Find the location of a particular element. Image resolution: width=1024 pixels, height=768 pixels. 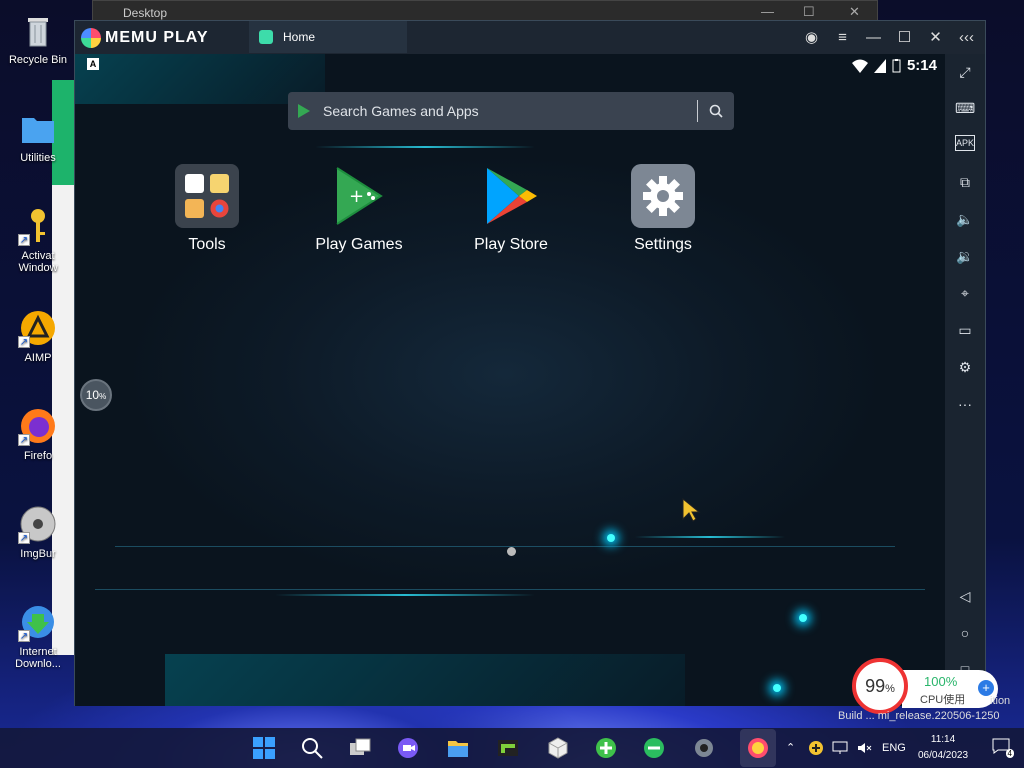

desktop-icon-aimp: ↗ AIMP is located at coordinates (38, 336).